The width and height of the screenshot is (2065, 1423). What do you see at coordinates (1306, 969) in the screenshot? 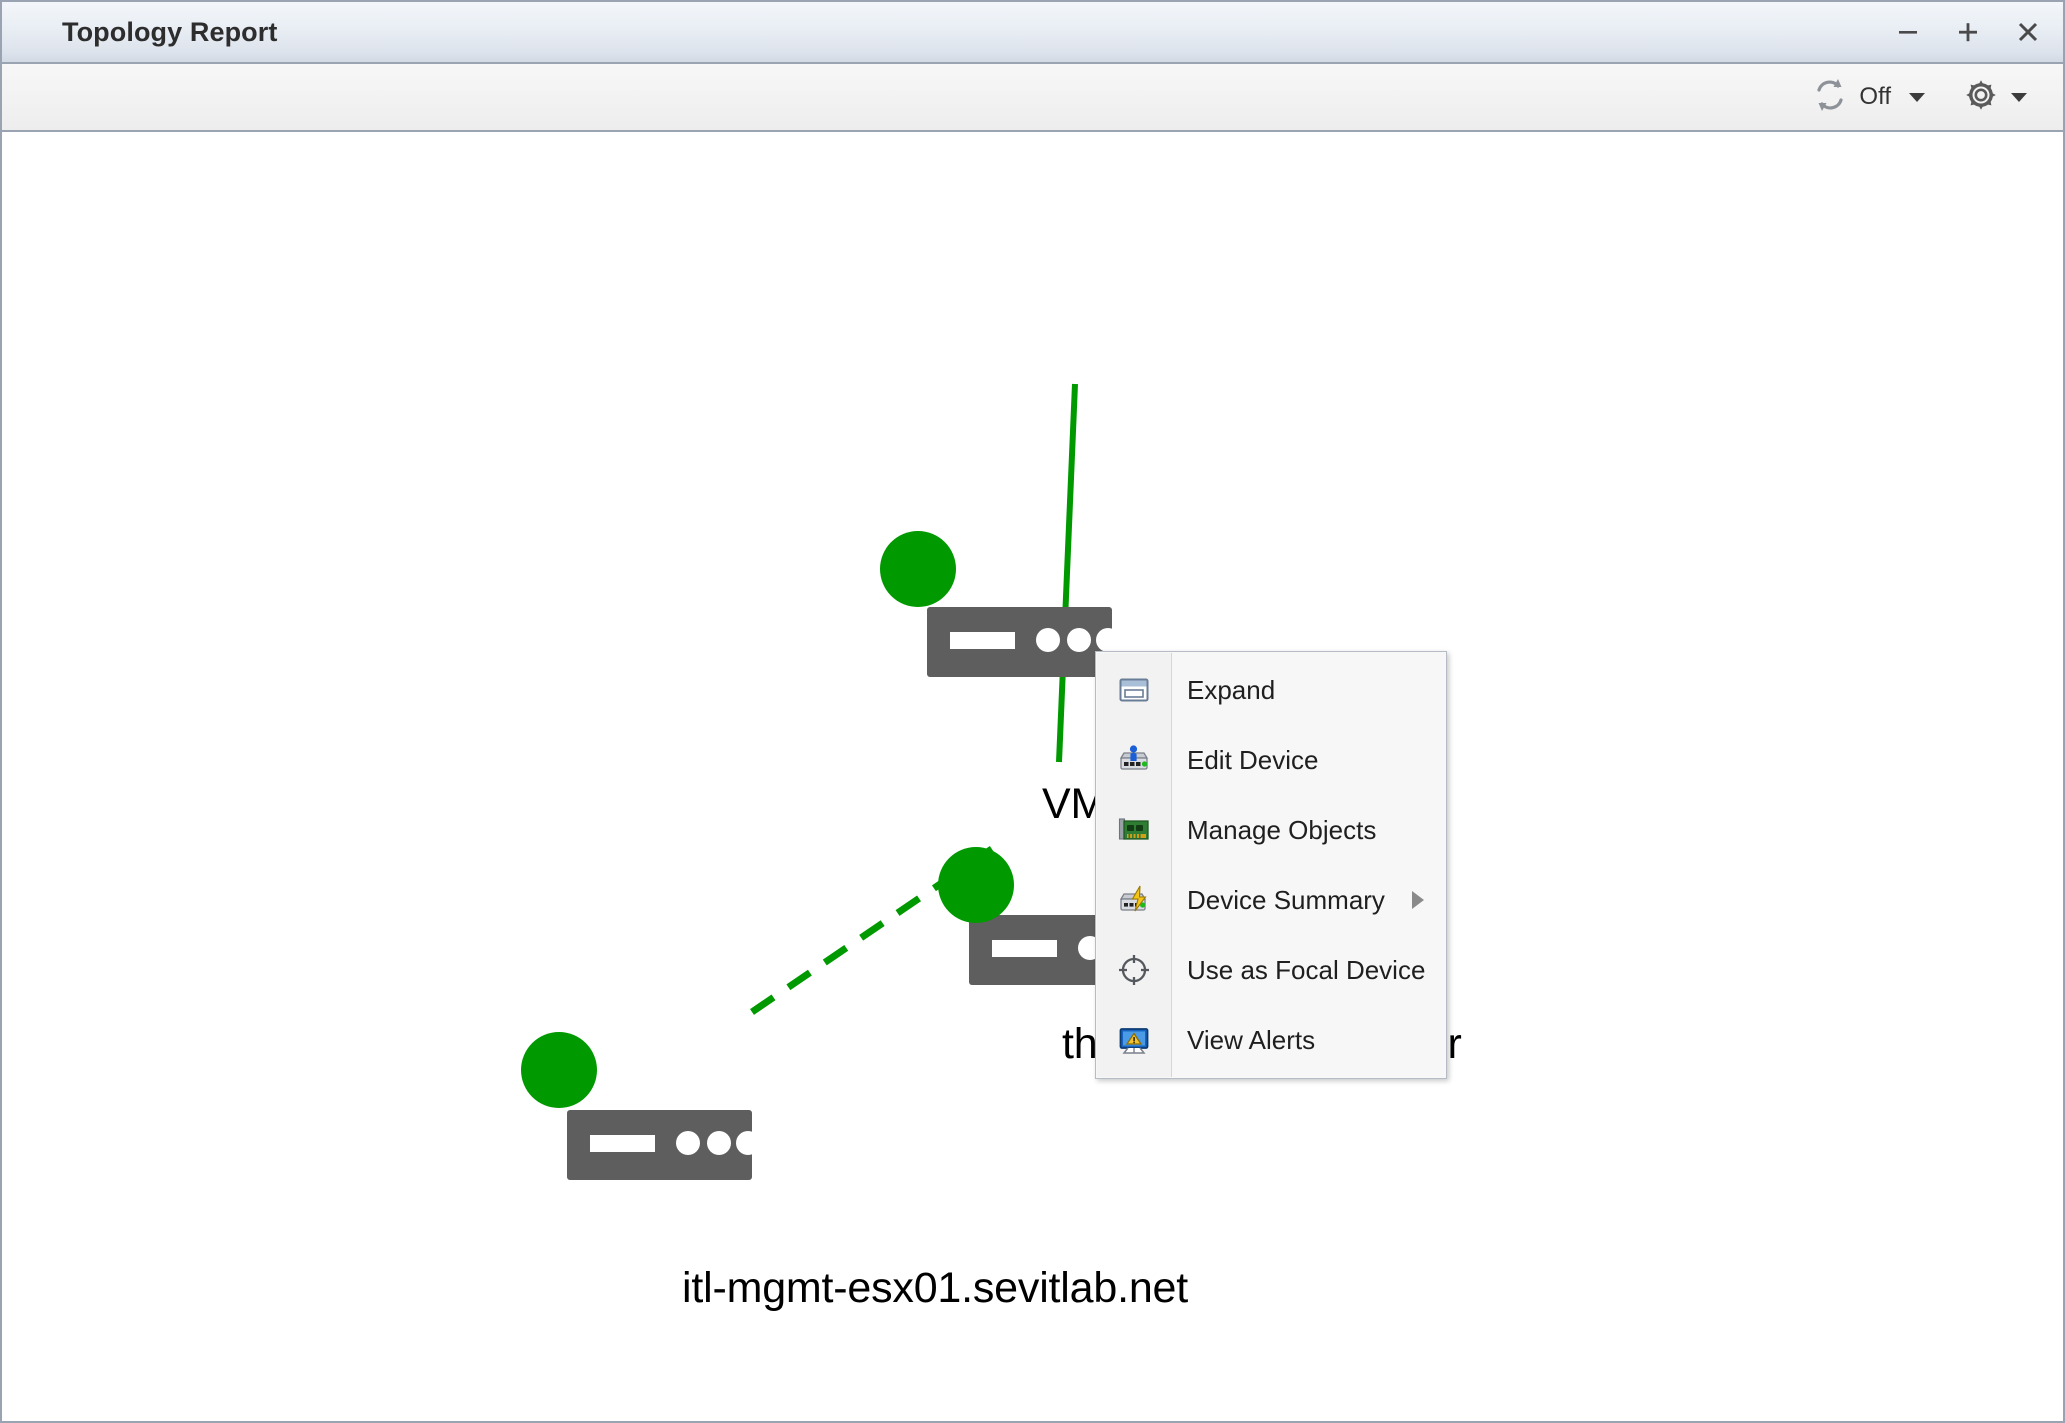
I see `menu-label-use-as-focal-device: Use as Focal Device` at bounding box center [1306, 969].